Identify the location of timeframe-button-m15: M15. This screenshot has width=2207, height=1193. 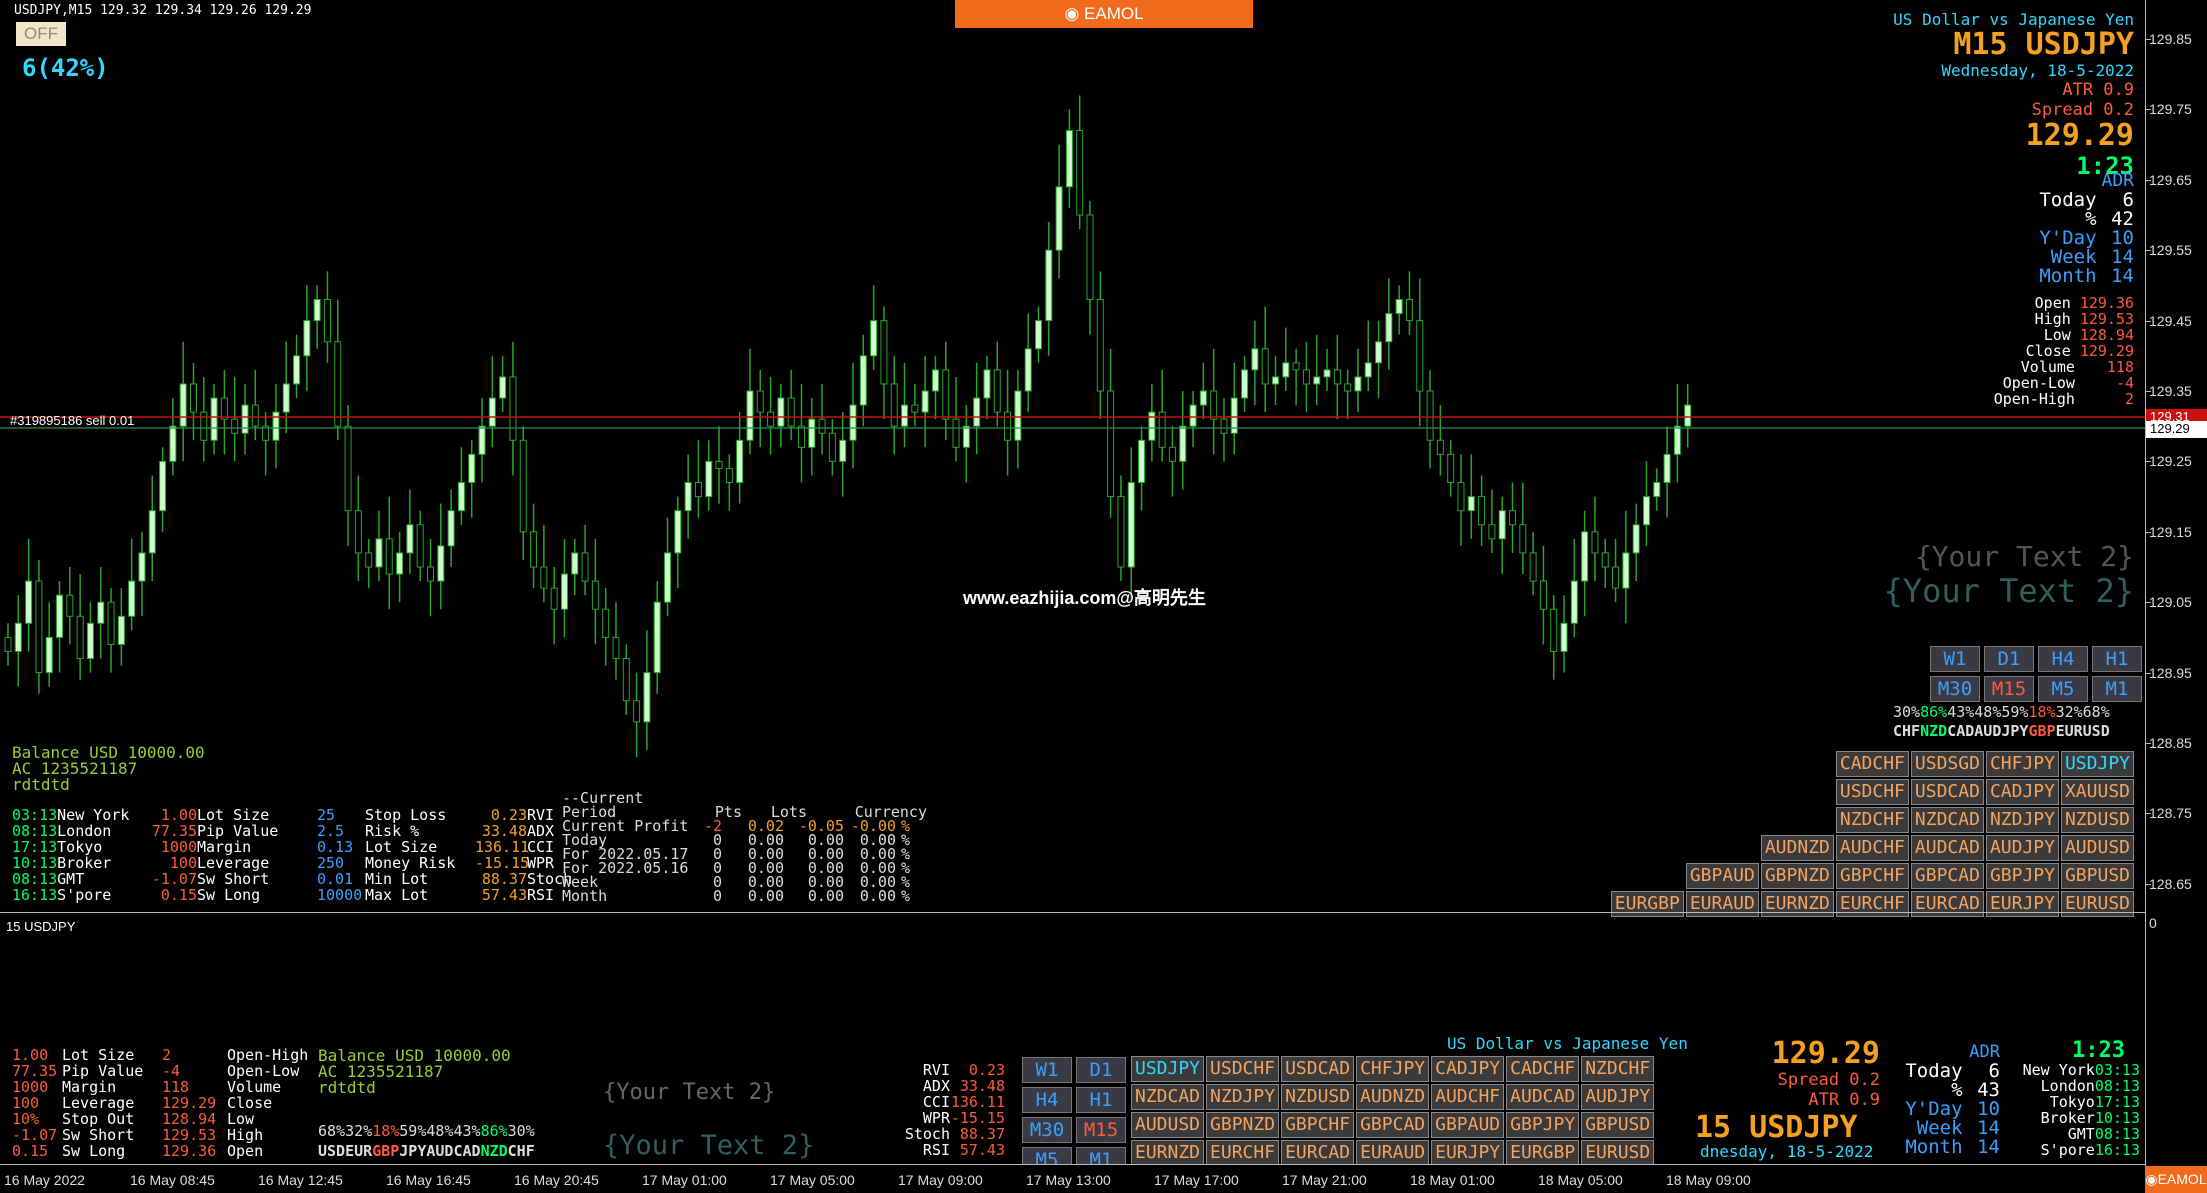
(2009, 689).